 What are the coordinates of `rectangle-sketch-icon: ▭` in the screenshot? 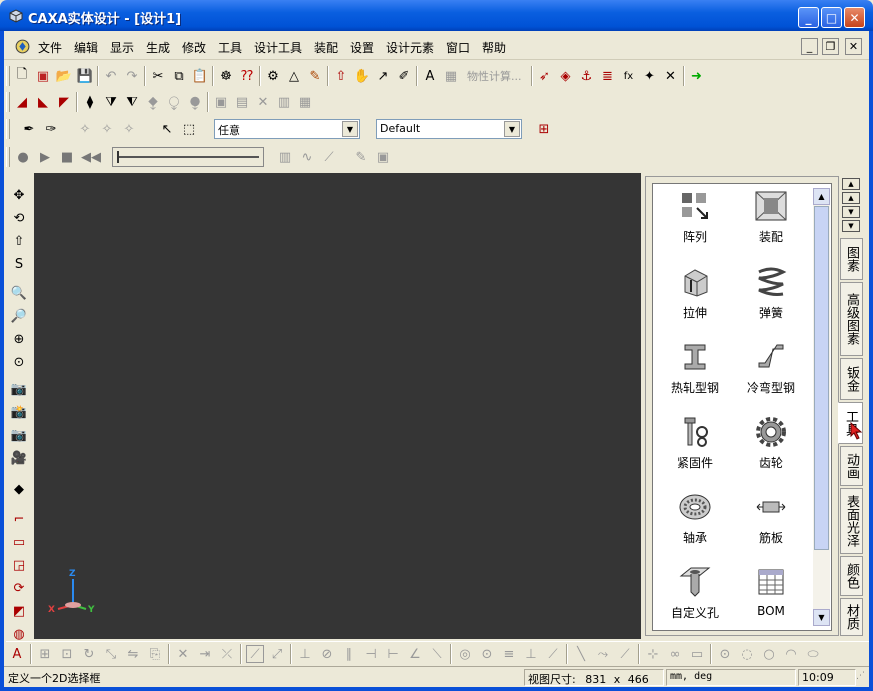 It's located at (697, 654).